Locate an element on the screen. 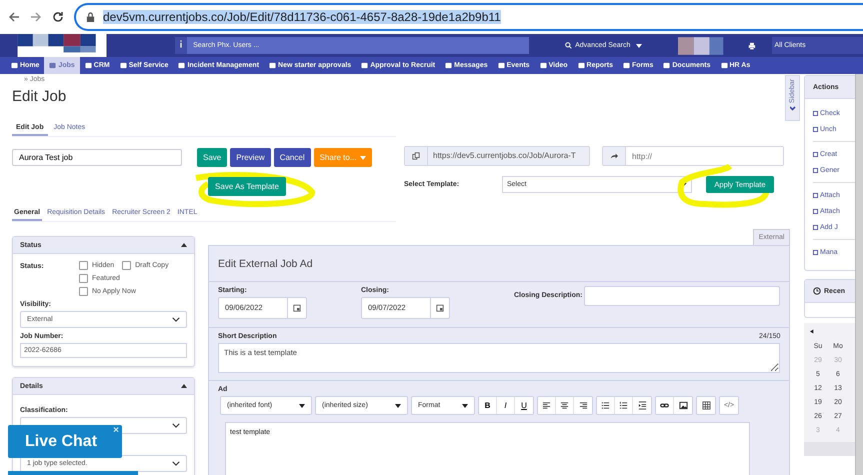 Image resolution: width=863 pixels, height=475 pixels. panel-title: Edit External Job Ad is located at coordinates (265, 264).